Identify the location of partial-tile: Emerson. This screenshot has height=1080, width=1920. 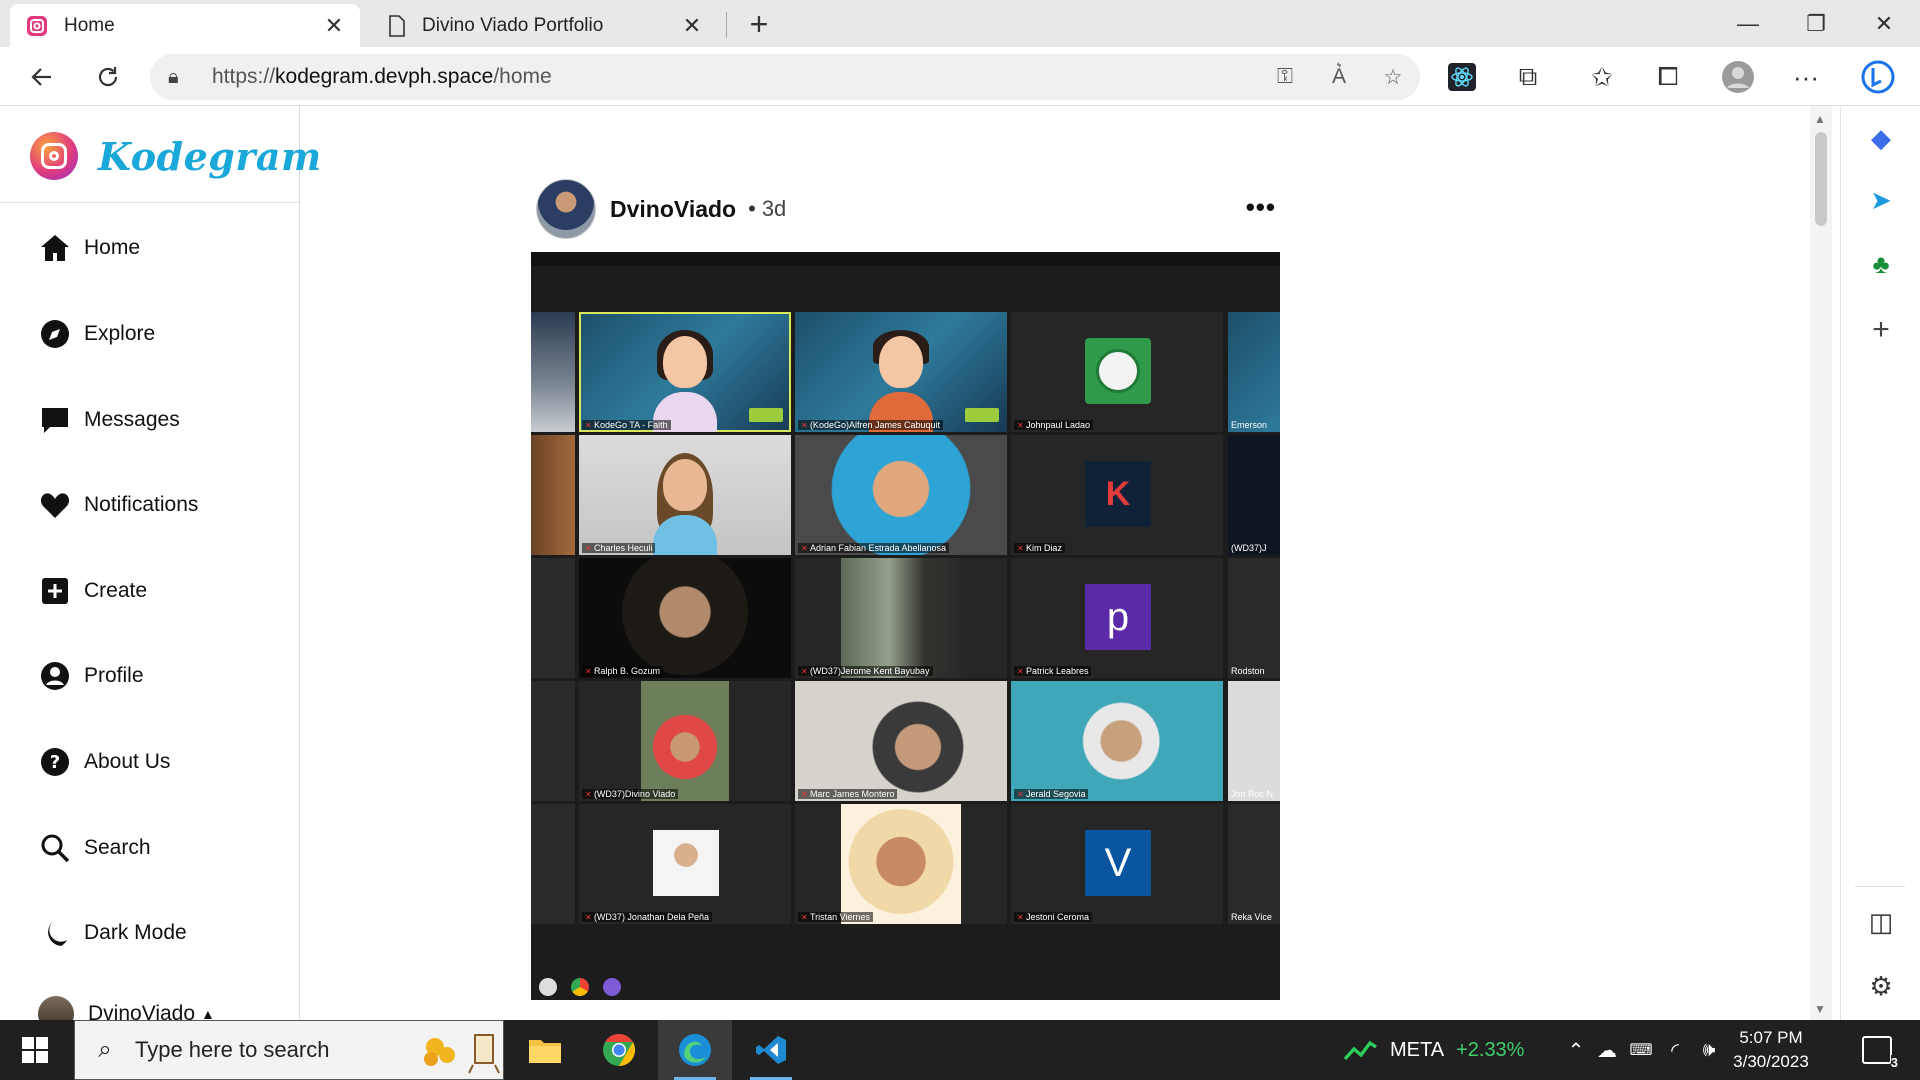
(1254, 372).